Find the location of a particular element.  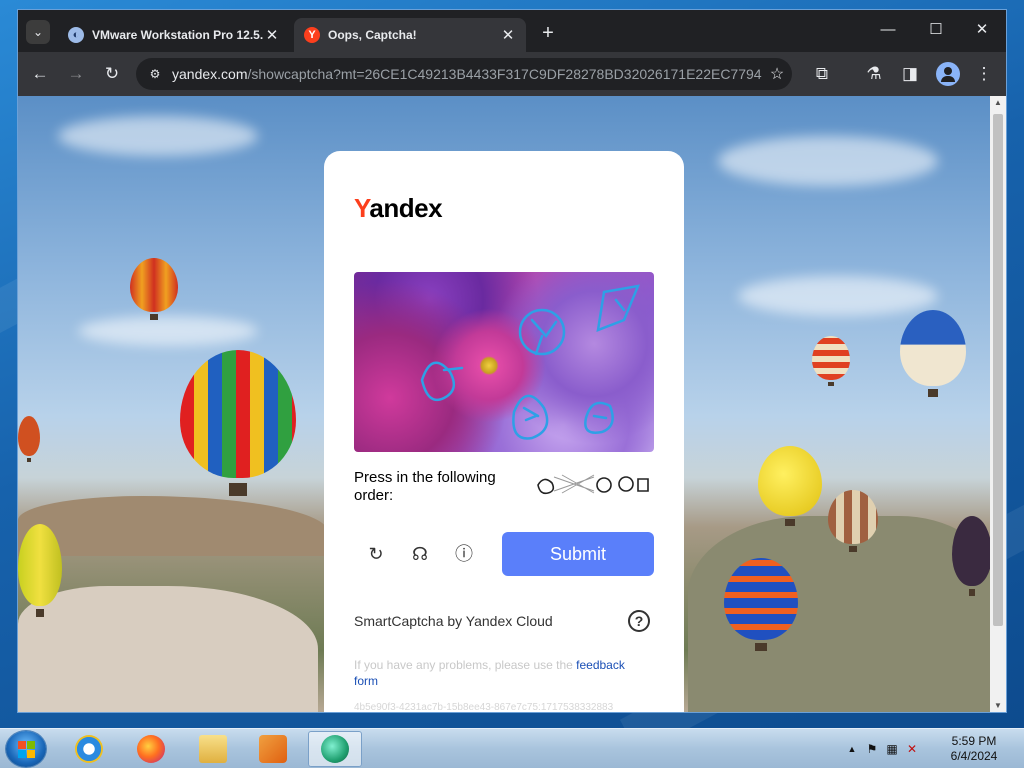

smartcaptcha-brand: SmartCaptcha by Yandex Cloud is located at coordinates (453, 621).